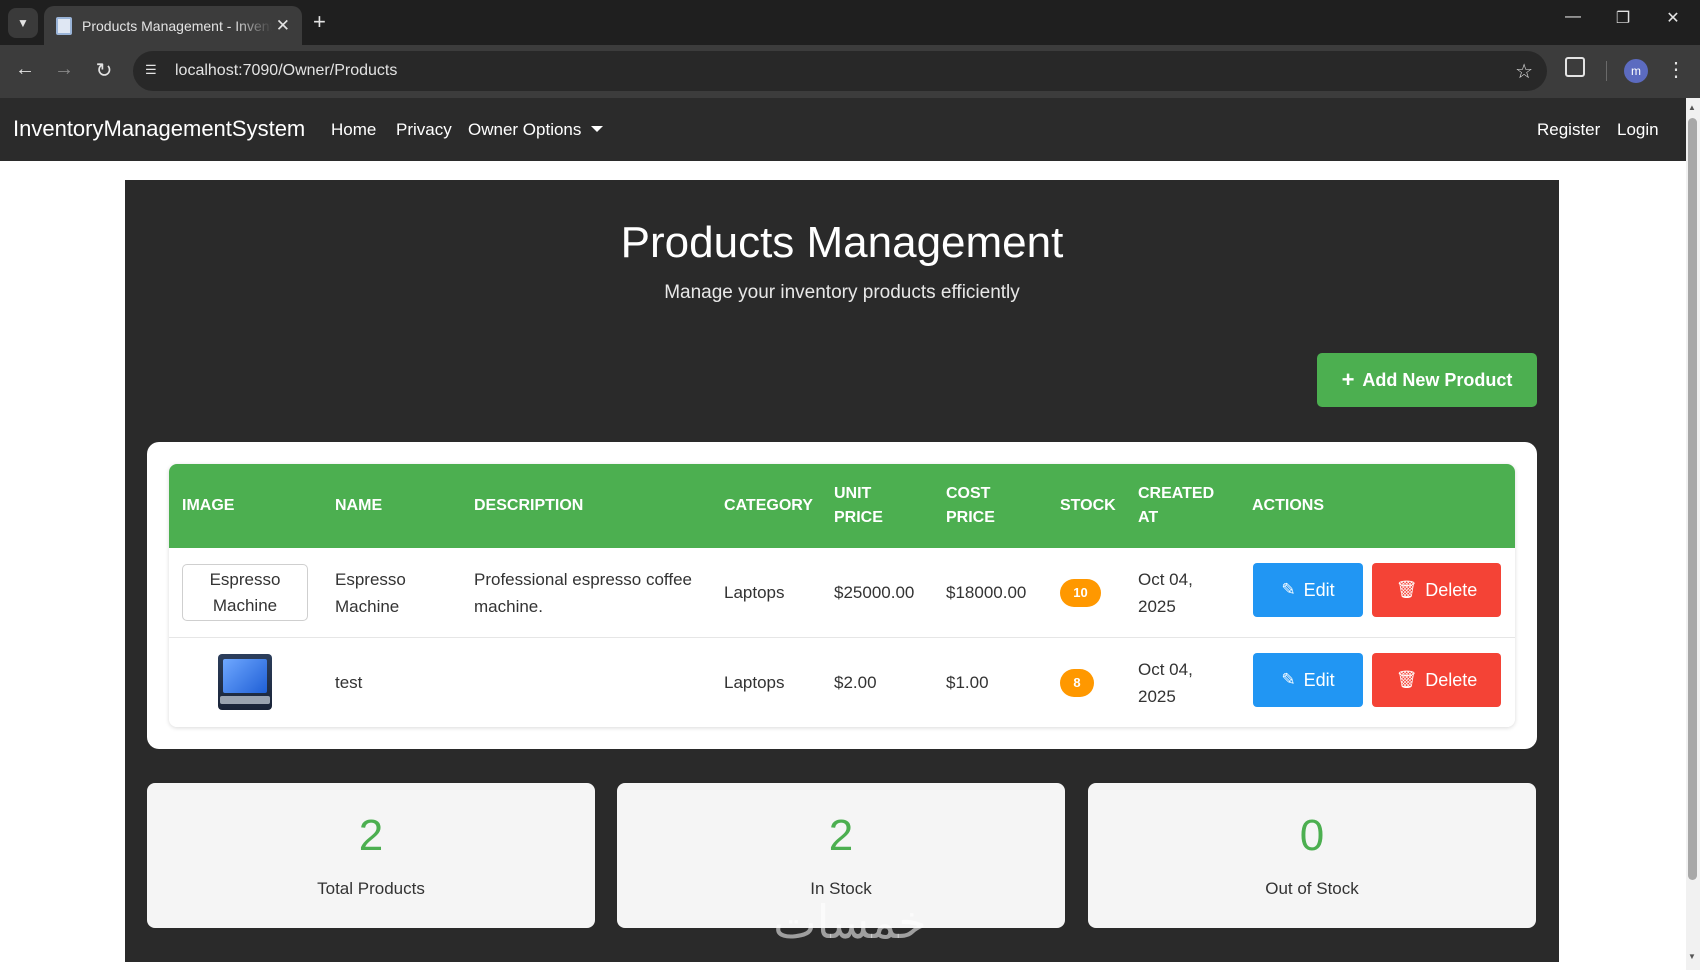  Describe the element at coordinates (1176, 493) in the screenshot. I see `th-created-line1: CREATED` at that location.